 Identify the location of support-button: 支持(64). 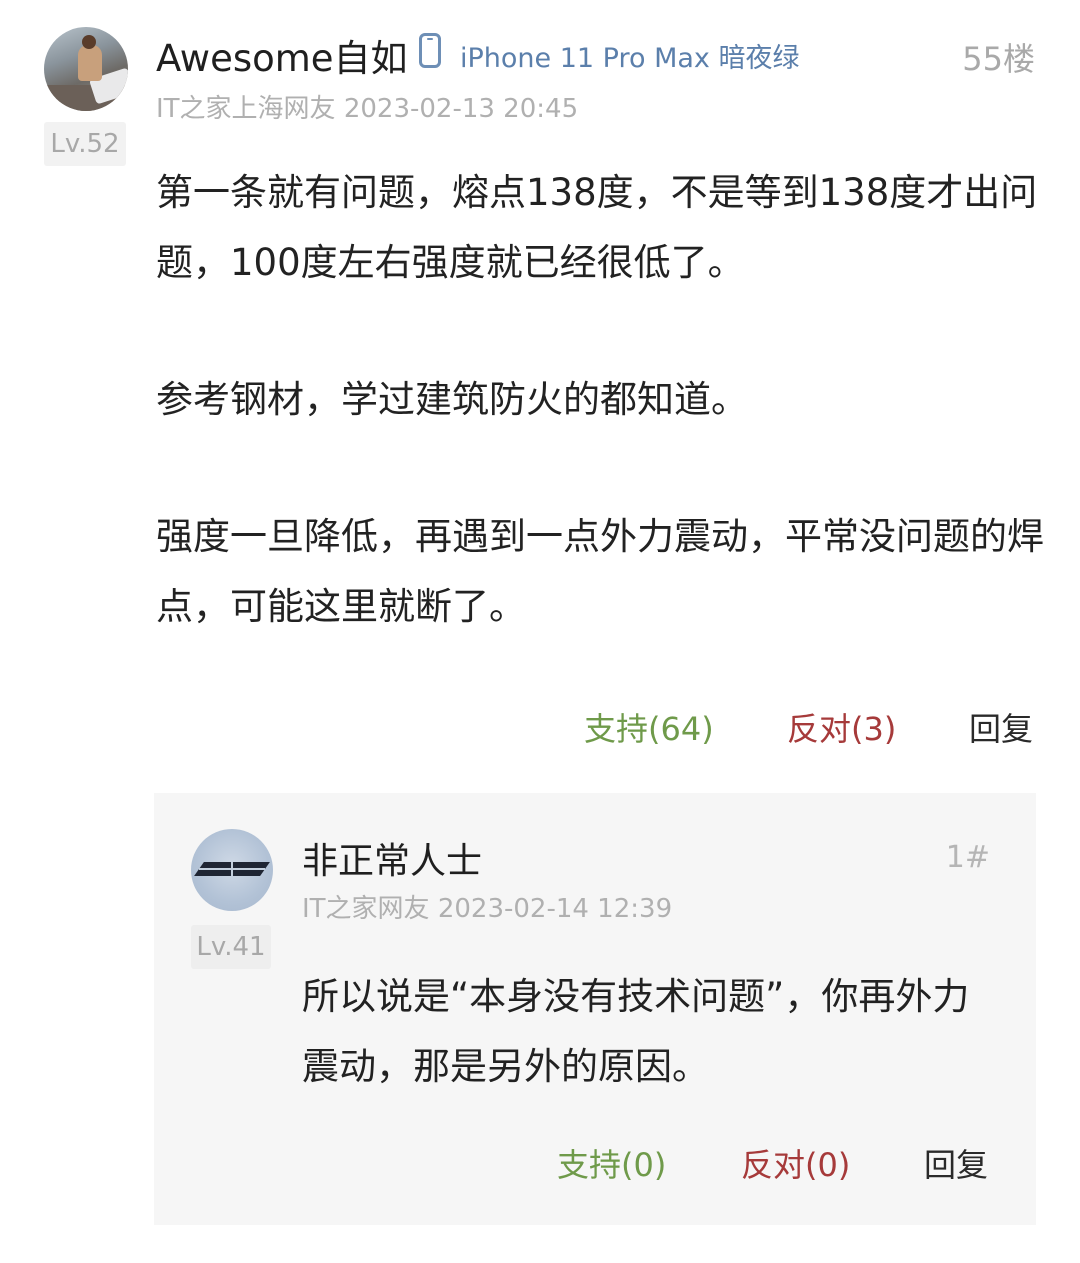
(649, 727).